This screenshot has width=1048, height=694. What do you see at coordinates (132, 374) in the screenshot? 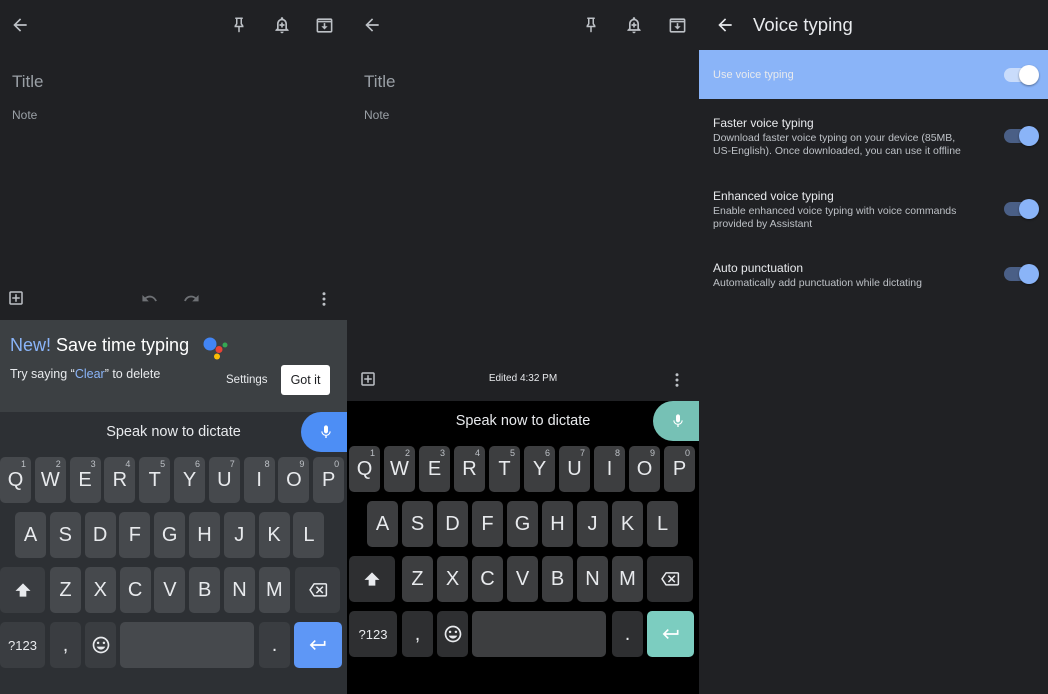
I see `hint-suffix: ” to delete` at bounding box center [132, 374].